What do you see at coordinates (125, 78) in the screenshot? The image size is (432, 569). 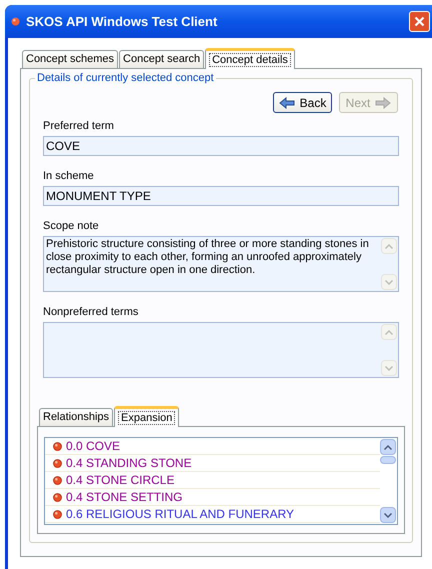 I see `group-title: Details of currently selected concept` at bounding box center [125, 78].